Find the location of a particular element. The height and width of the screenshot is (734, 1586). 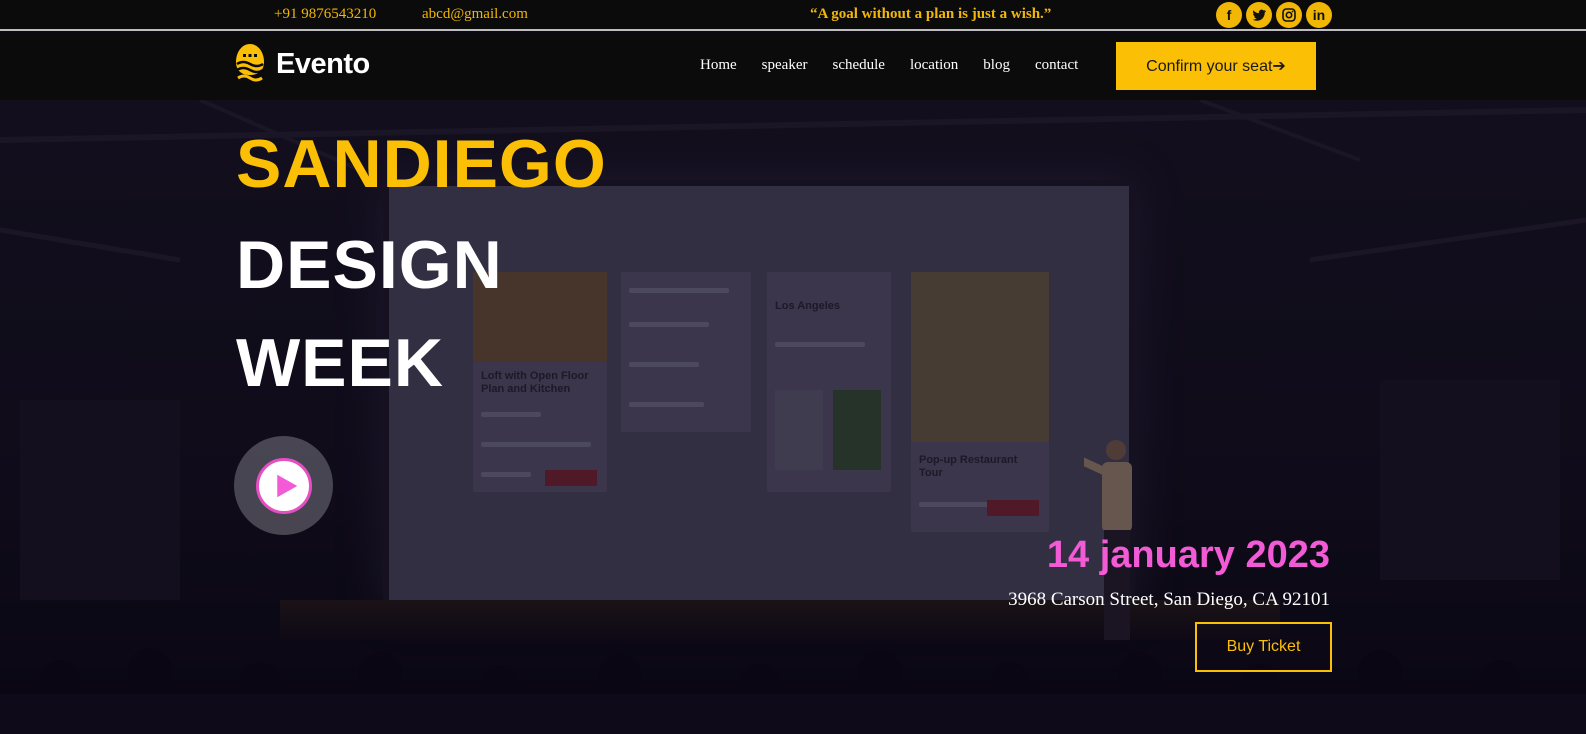

header-quote: “A goal without a plan is just a wish.” is located at coordinates (931, 14).